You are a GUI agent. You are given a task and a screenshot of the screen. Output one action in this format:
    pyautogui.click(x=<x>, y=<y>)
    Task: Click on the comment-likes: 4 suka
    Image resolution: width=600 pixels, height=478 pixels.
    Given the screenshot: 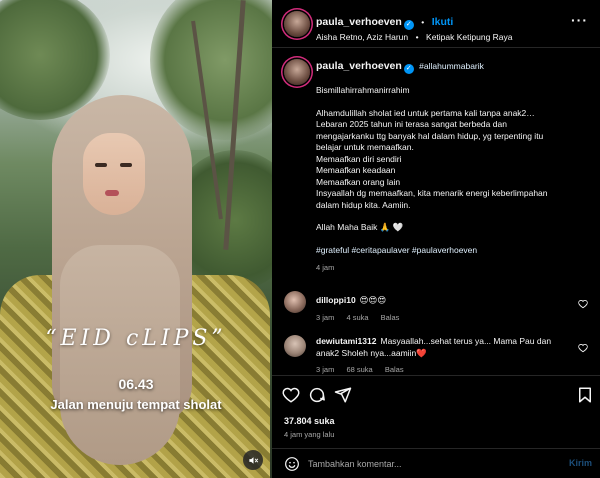 What is the action you would take?
    pyautogui.click(x=357, y=317)
    